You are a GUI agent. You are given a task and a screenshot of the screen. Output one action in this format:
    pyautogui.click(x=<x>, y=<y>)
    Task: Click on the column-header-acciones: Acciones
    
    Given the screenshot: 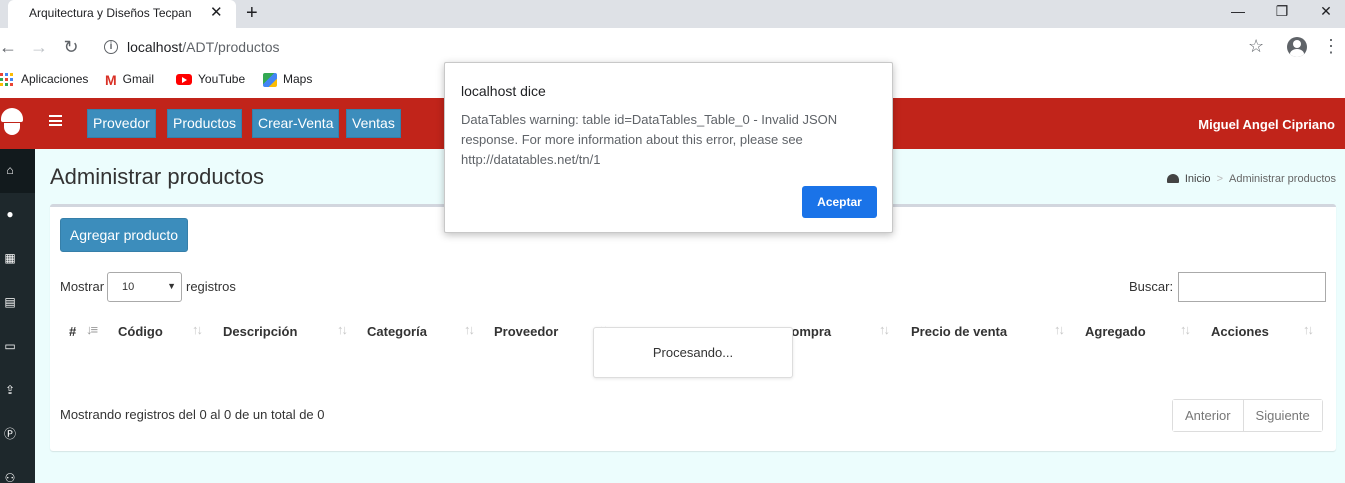 What is the action you would take?
    pyautogui.click(x=1240, y=331)
    